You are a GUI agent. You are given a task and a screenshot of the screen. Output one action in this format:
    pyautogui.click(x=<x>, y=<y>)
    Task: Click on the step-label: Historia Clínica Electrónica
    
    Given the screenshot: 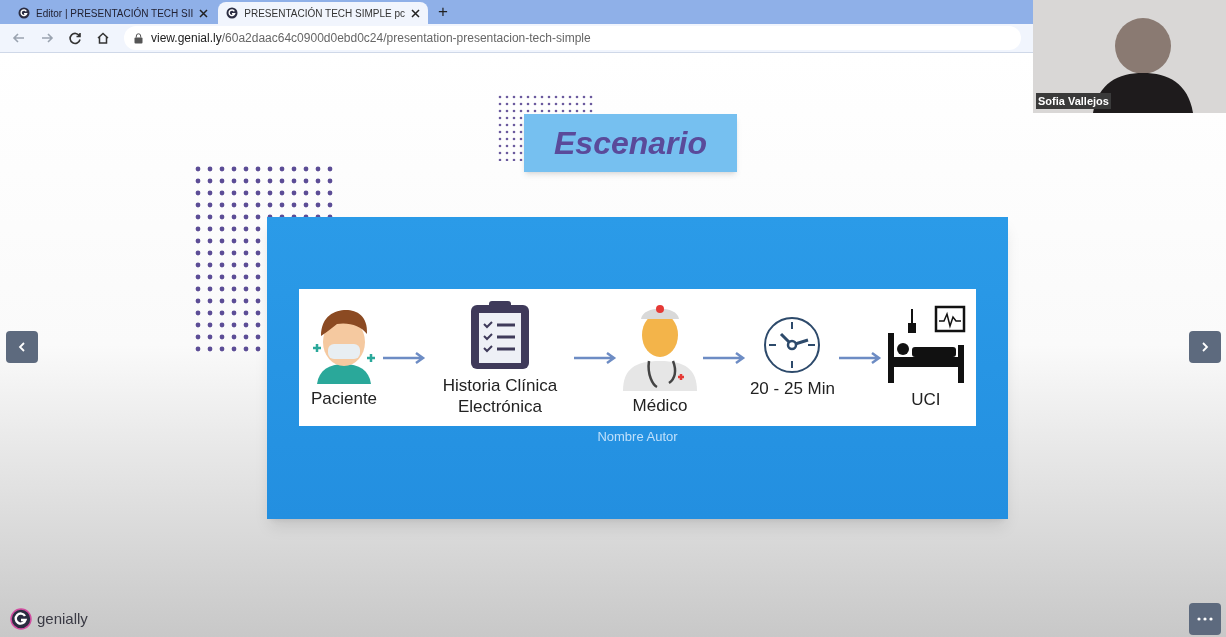 What is the action you would take?
    pyautogui.click(x=500, y=395)
    